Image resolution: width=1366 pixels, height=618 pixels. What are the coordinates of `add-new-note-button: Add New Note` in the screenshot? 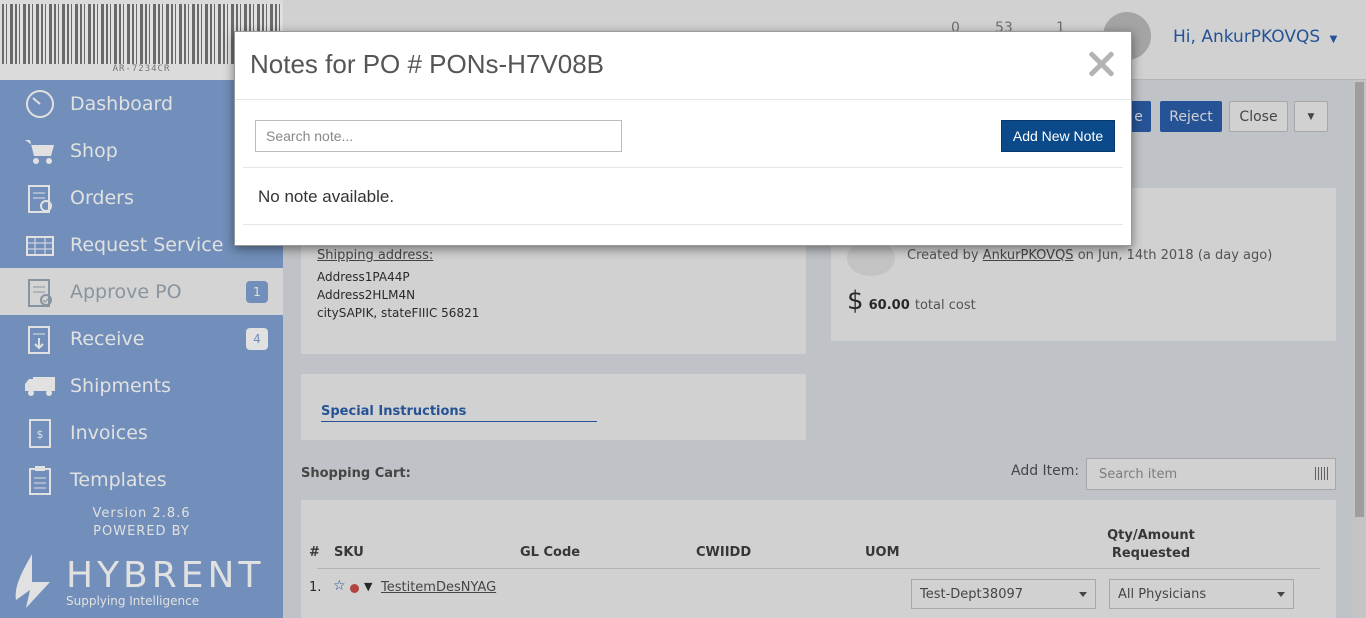 It's located at (1058, 136).